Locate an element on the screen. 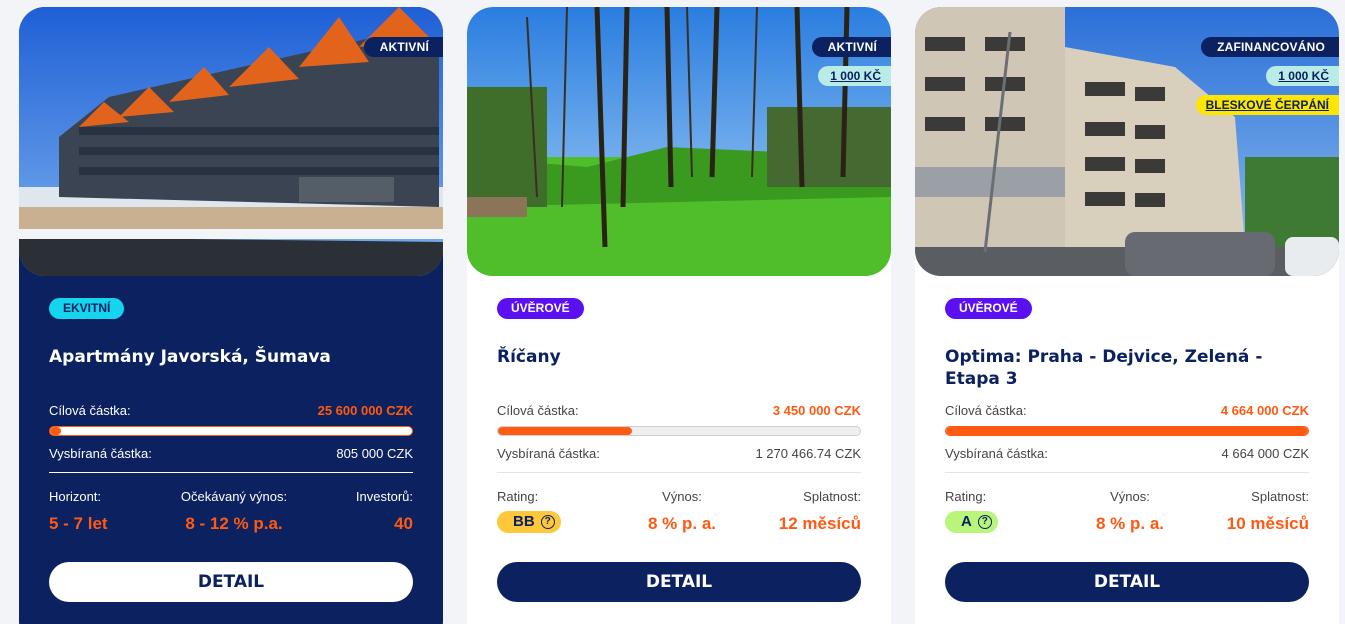 The image size is (1345, 624). target-amount-value: 4 664 000 CZK is located at coordinates (1264, 410).